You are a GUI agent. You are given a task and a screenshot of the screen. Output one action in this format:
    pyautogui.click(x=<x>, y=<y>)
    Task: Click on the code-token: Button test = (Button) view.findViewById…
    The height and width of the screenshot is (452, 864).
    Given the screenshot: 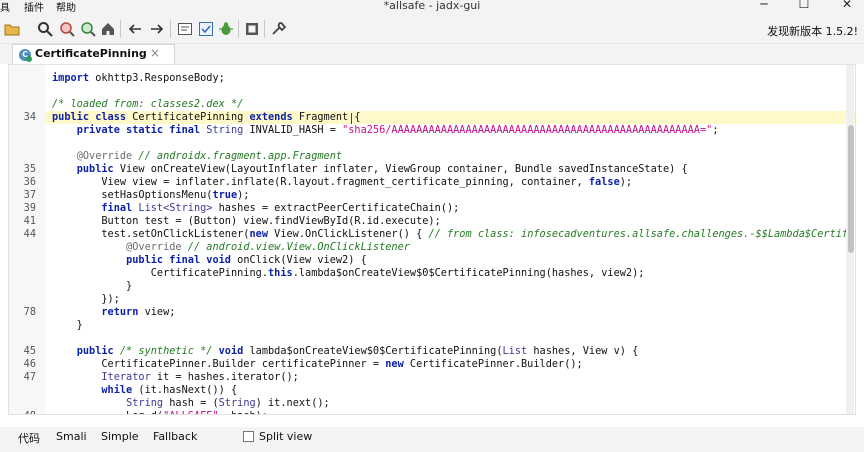 What is the action you would take?
    pyautogui.click(x=246, y=221)
    